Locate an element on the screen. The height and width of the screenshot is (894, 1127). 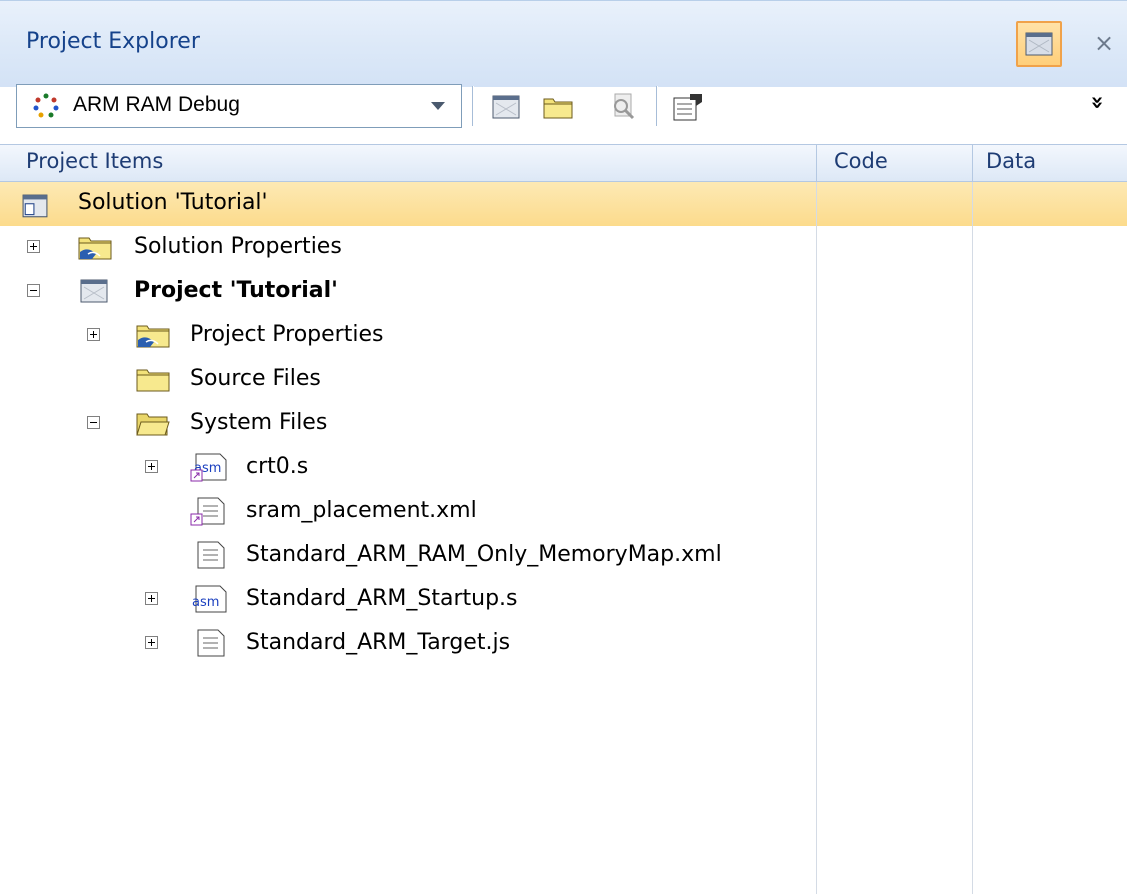
new-folder-icon is located at coordinates (558, 108).